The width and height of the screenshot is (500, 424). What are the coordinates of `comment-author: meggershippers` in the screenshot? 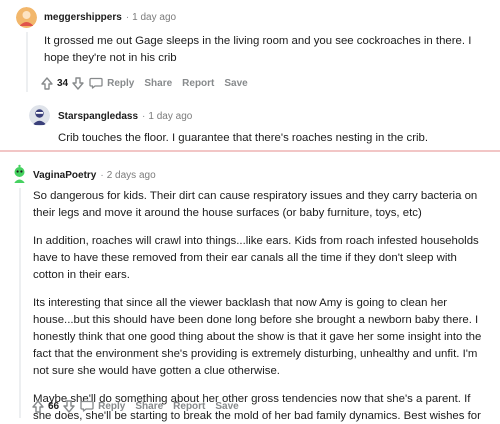 It's located at (83, 17).